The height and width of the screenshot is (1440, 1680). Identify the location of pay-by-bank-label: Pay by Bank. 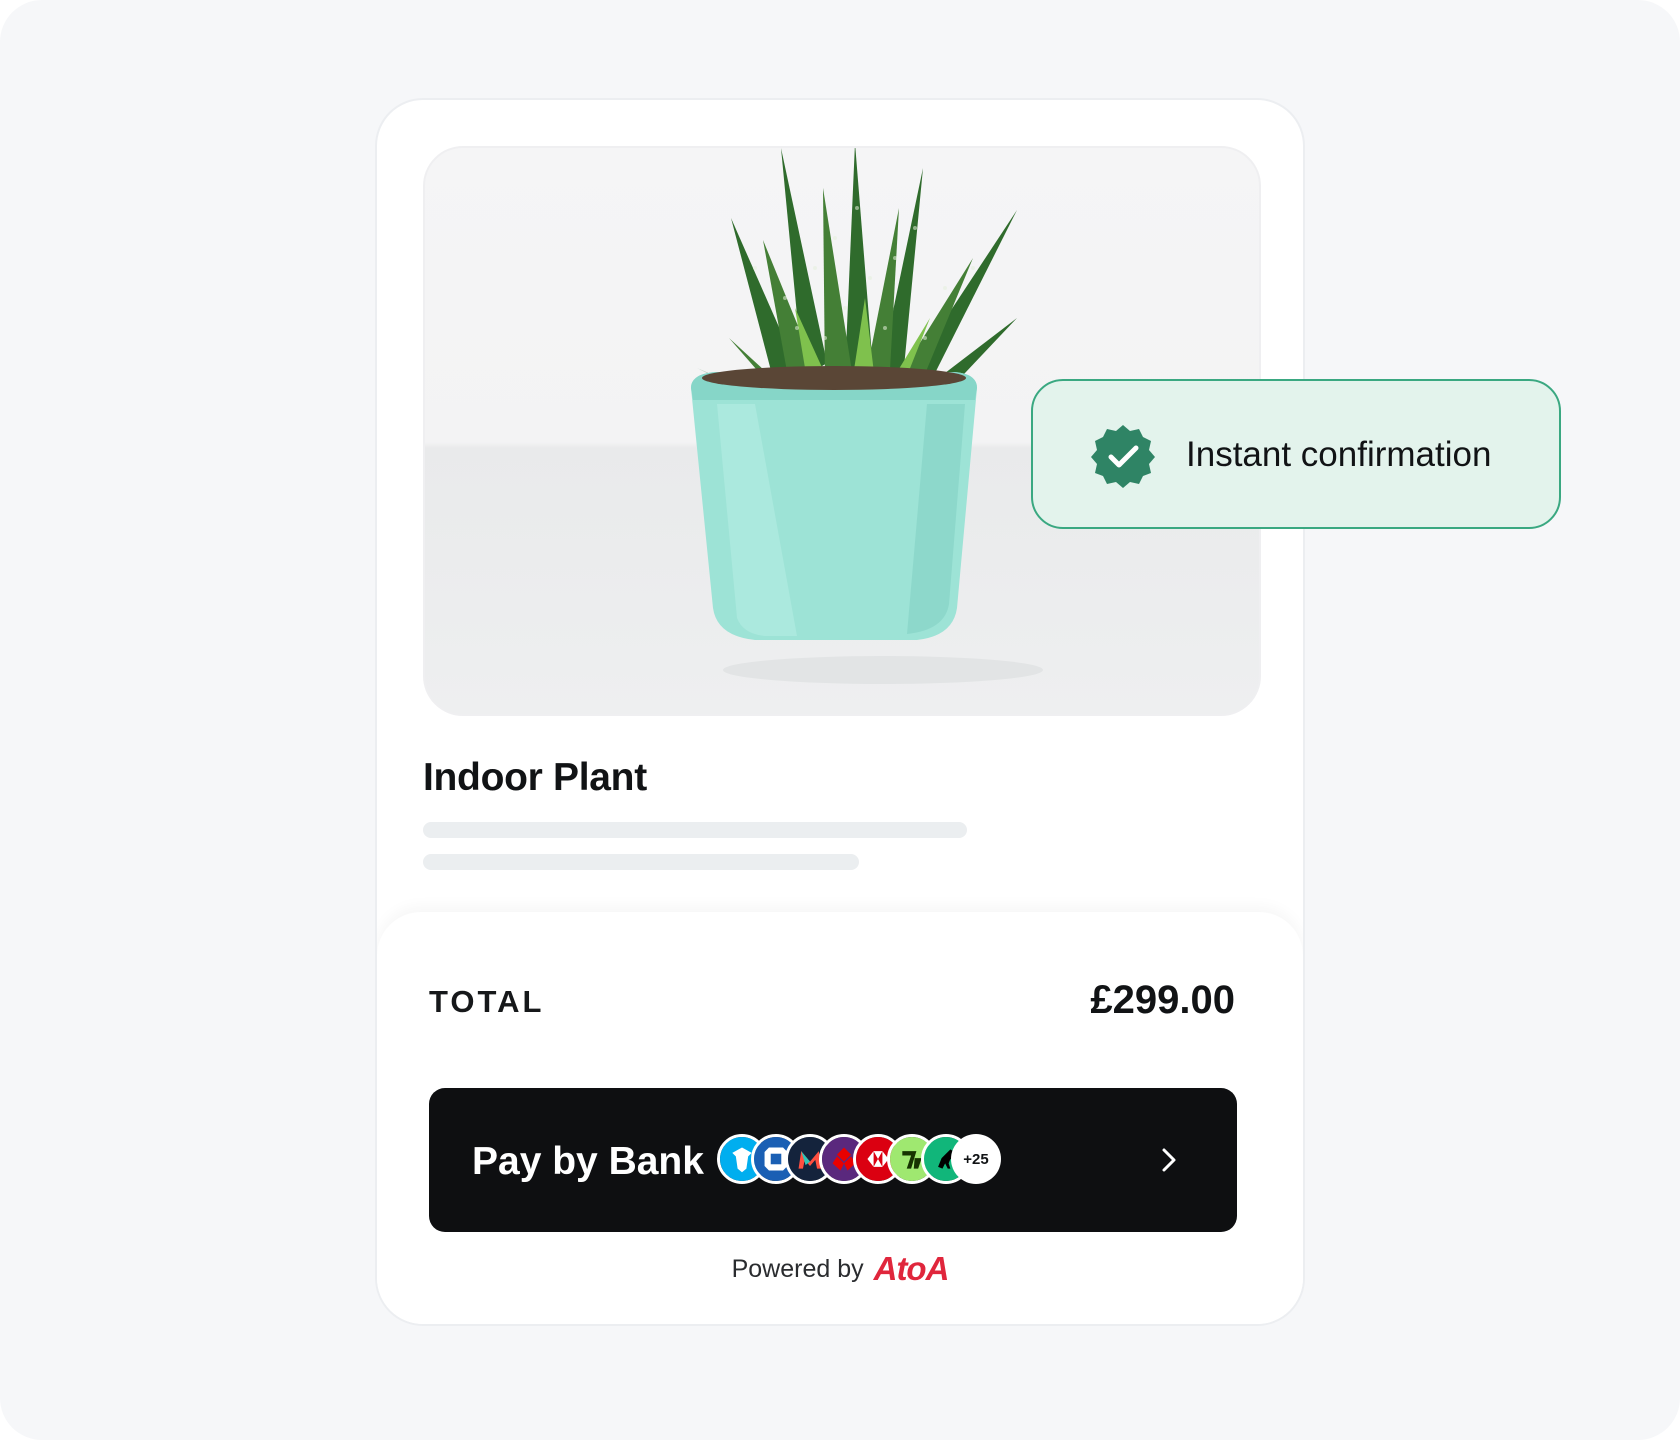
(588, 1161).